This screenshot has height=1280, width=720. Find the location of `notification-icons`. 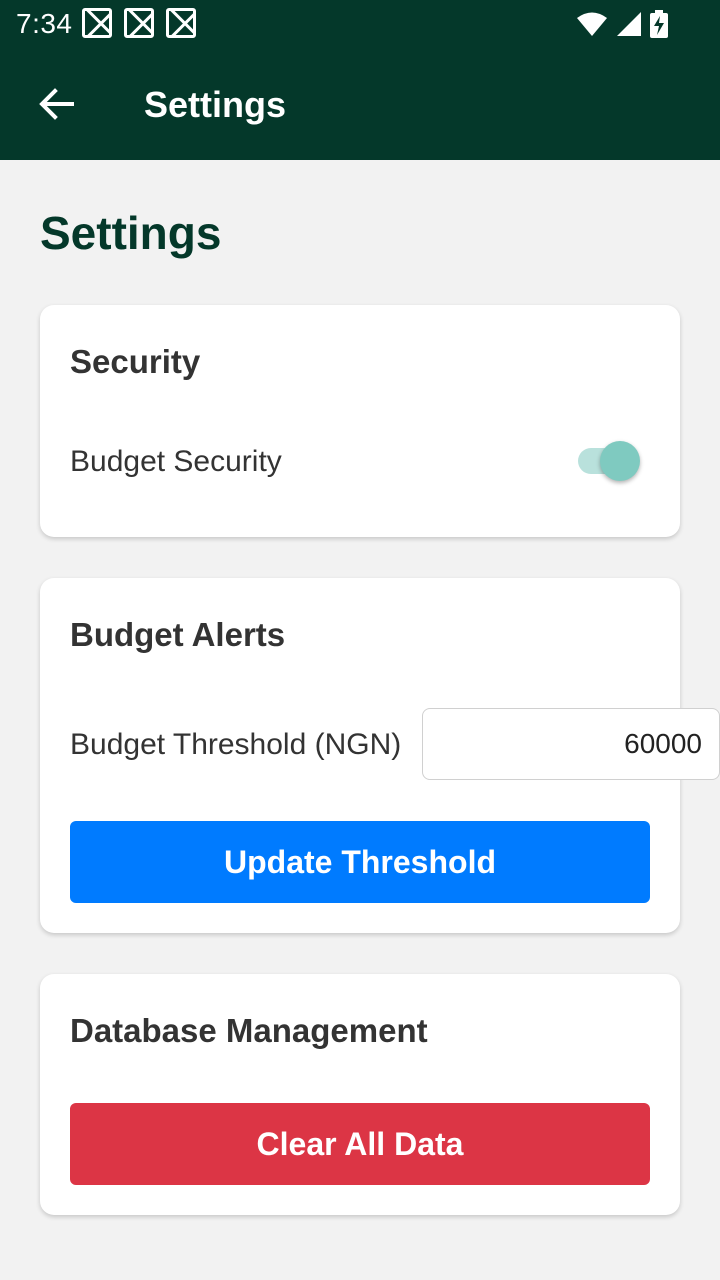

notification-icons is located at coordinates (139, 23).